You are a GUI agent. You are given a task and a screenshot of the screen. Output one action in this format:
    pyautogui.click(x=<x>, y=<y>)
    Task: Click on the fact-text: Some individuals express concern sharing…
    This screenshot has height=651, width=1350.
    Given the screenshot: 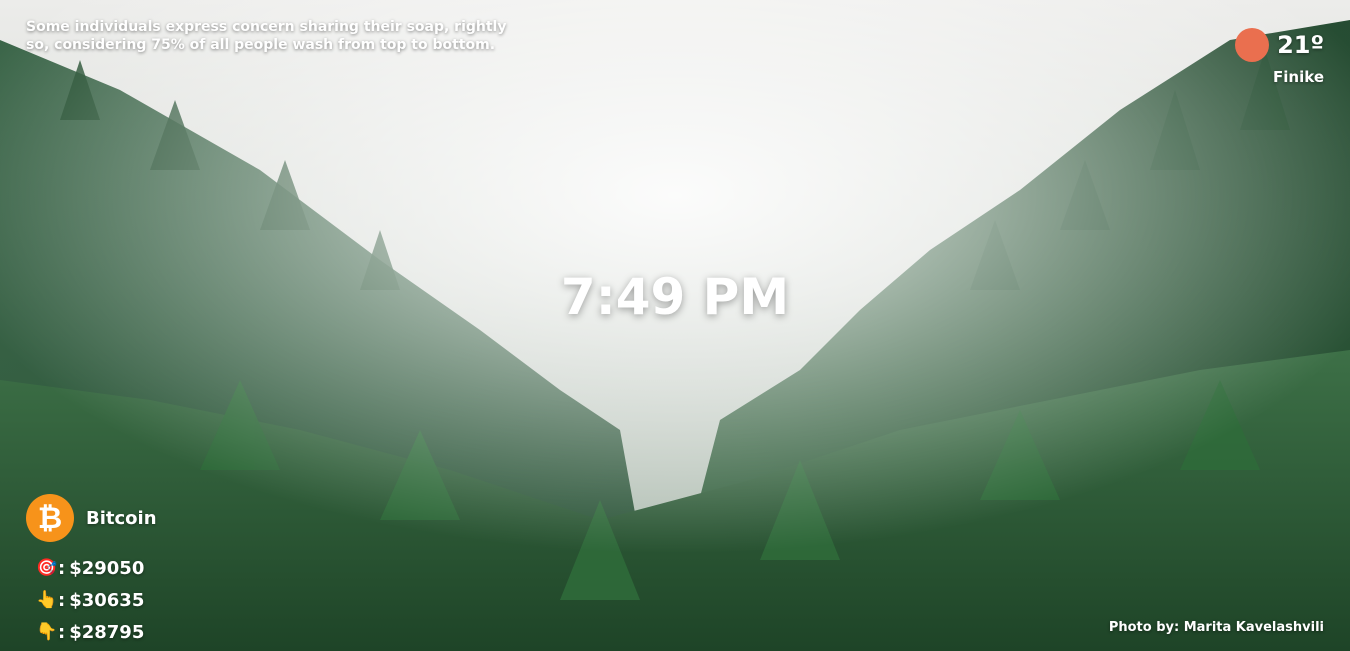 What is the action you would take?
    pyautogui.click(x=266, y=36)
    